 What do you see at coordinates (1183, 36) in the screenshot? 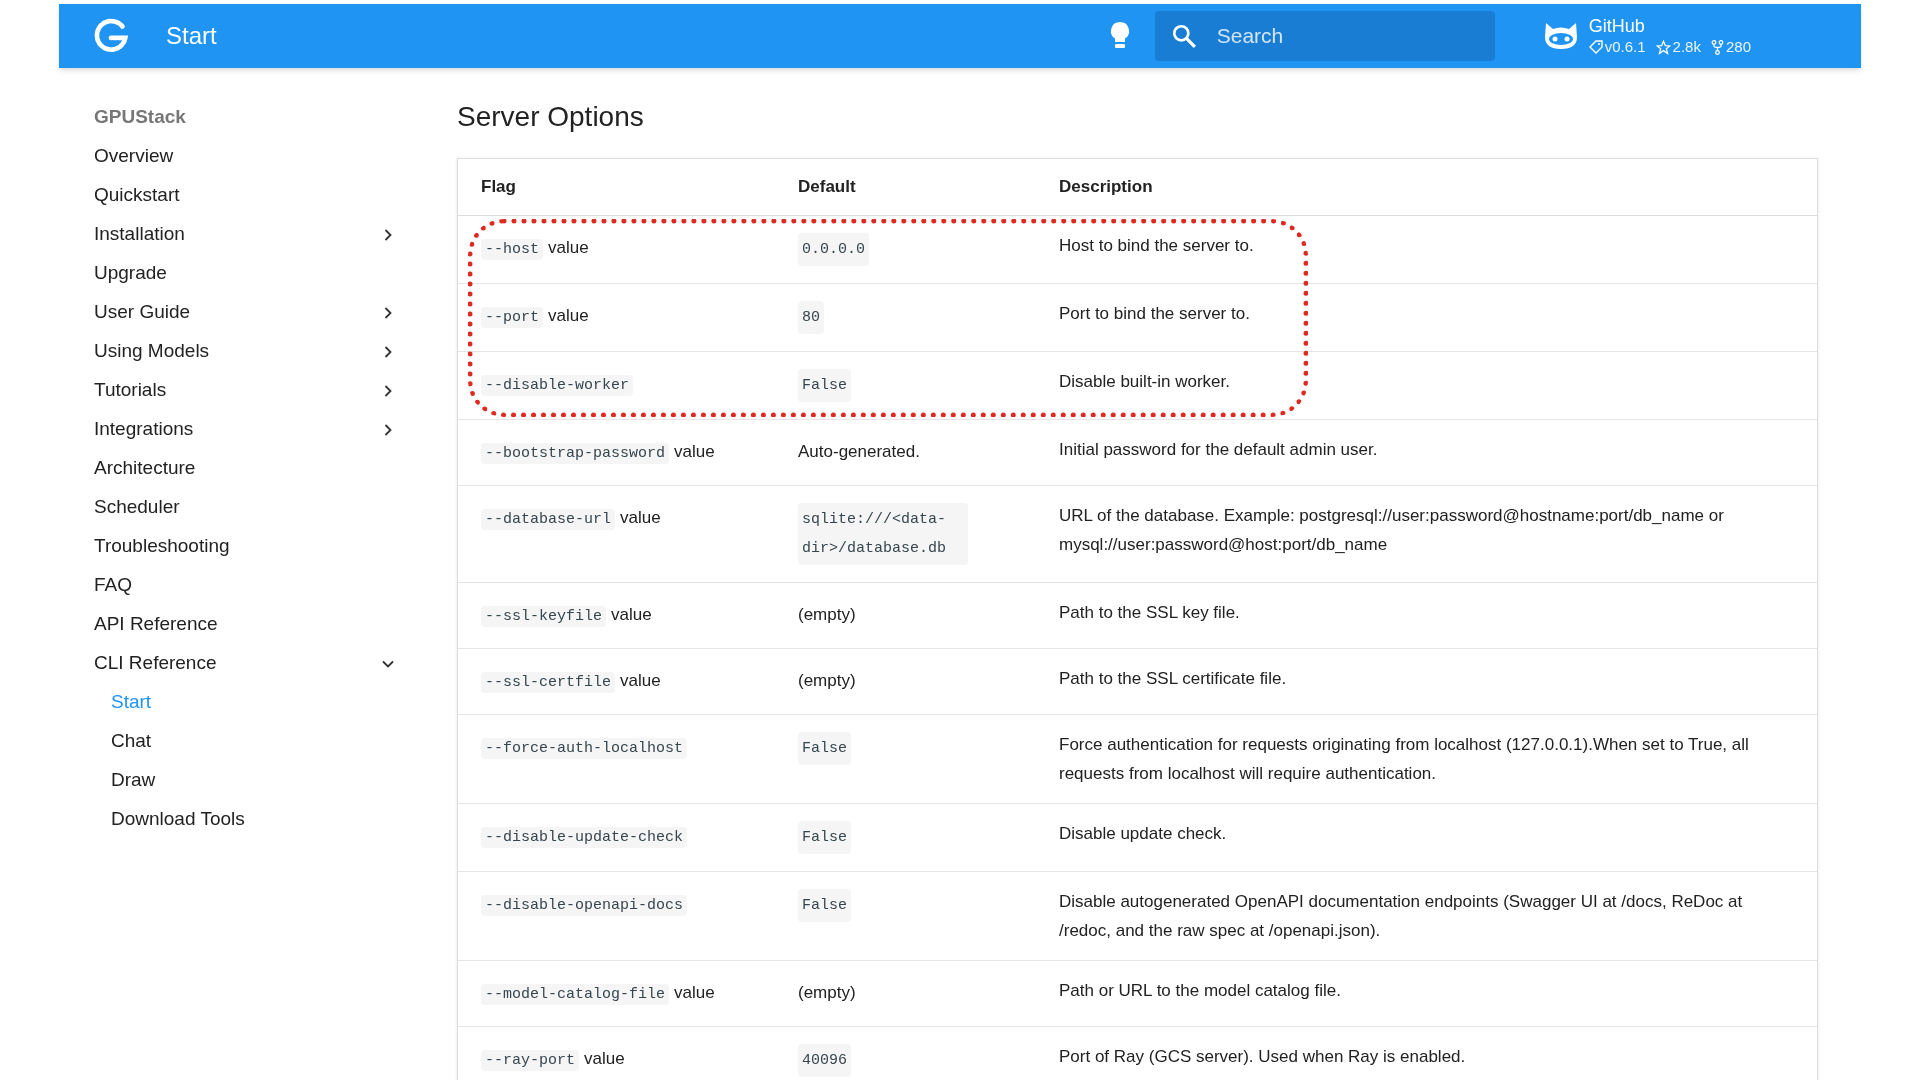
I see `search-icon` at bounding box center [1183, 36].